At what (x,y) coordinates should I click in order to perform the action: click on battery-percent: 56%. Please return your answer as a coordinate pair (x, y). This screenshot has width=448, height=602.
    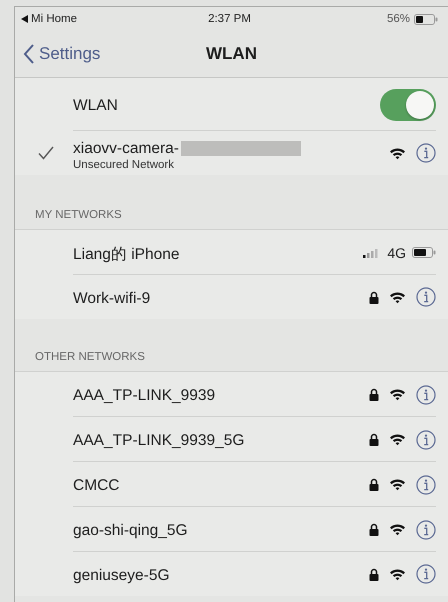
    Looking at the image, I should click on (398, 19).